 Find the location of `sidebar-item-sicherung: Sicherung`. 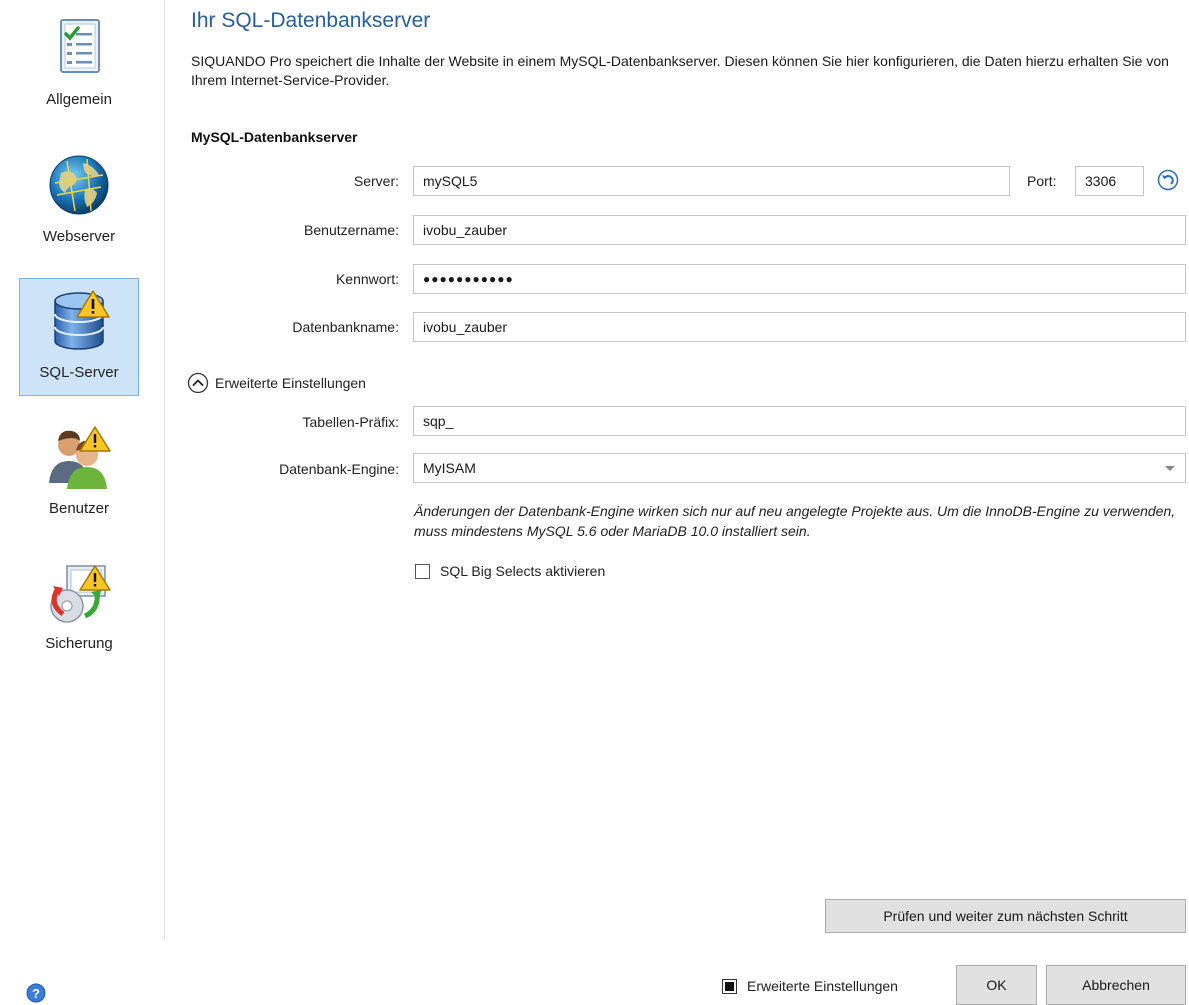

sidebar-item-sicherung: Sicherung is located at coordinates (79, 609).